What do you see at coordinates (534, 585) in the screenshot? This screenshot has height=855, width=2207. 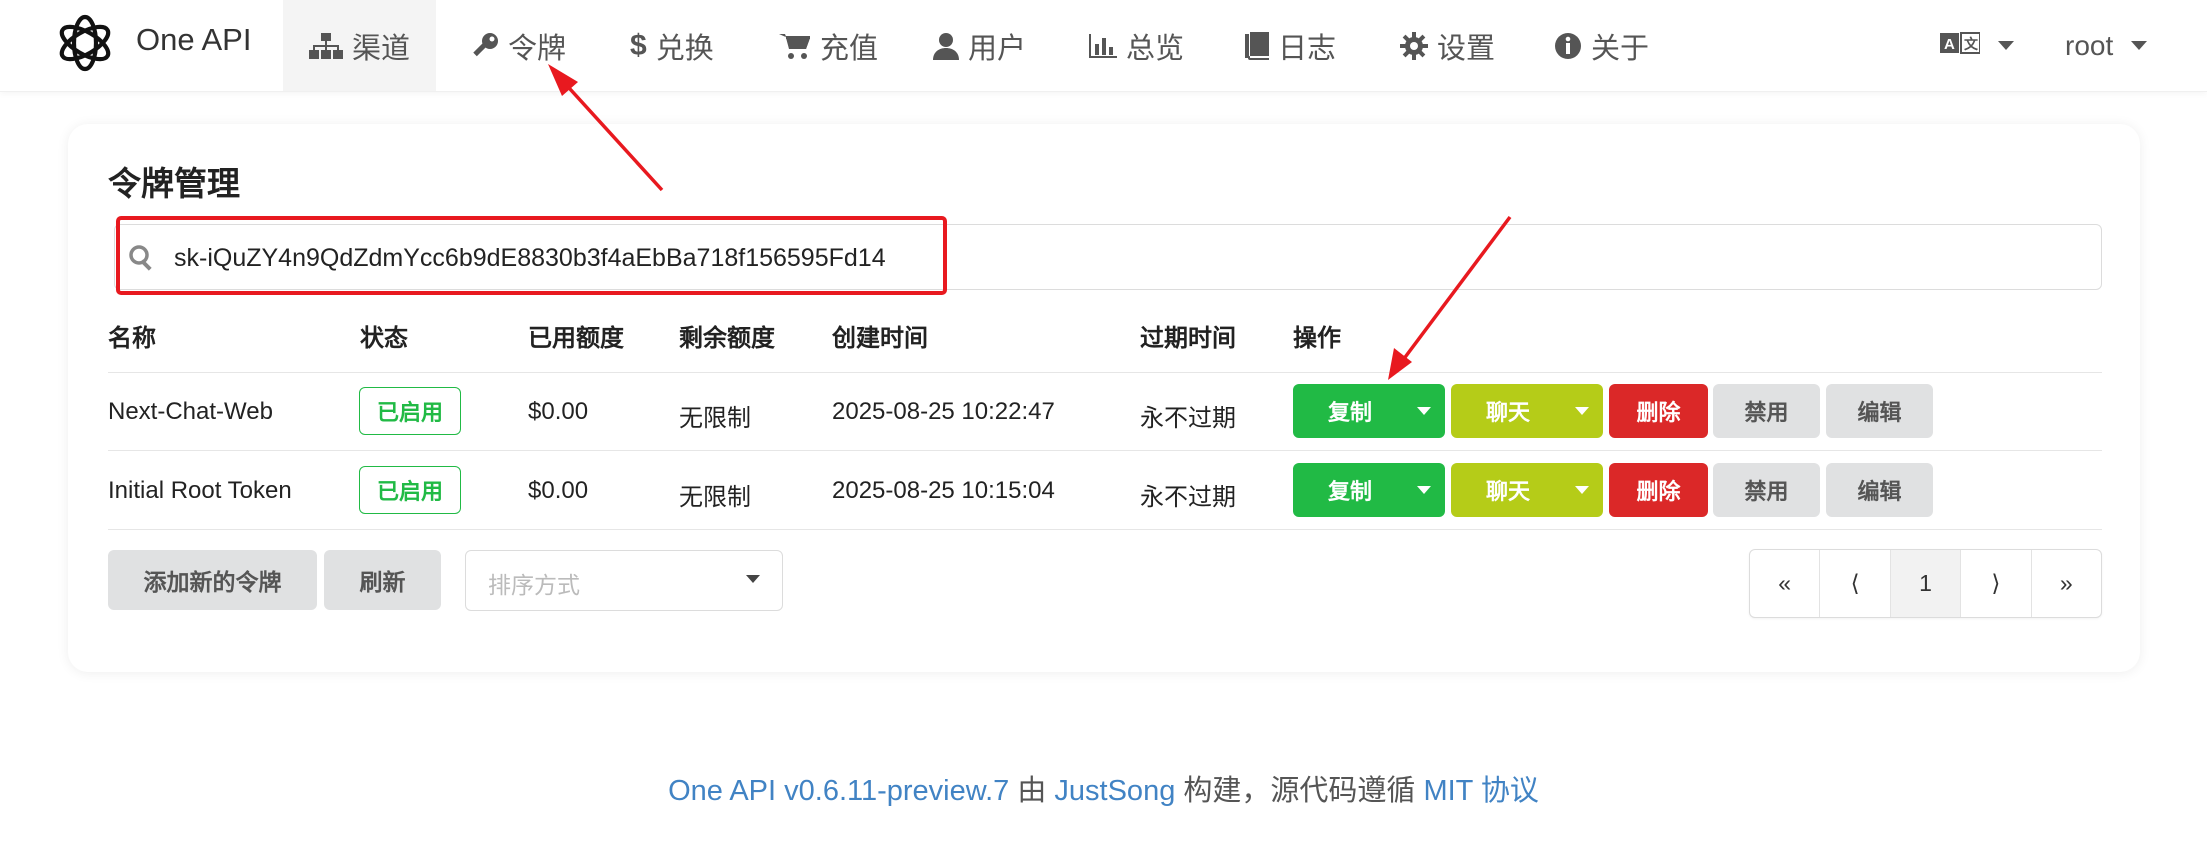 I see `sort-placeholder: 排序方式` at bounding box center [534, 585].